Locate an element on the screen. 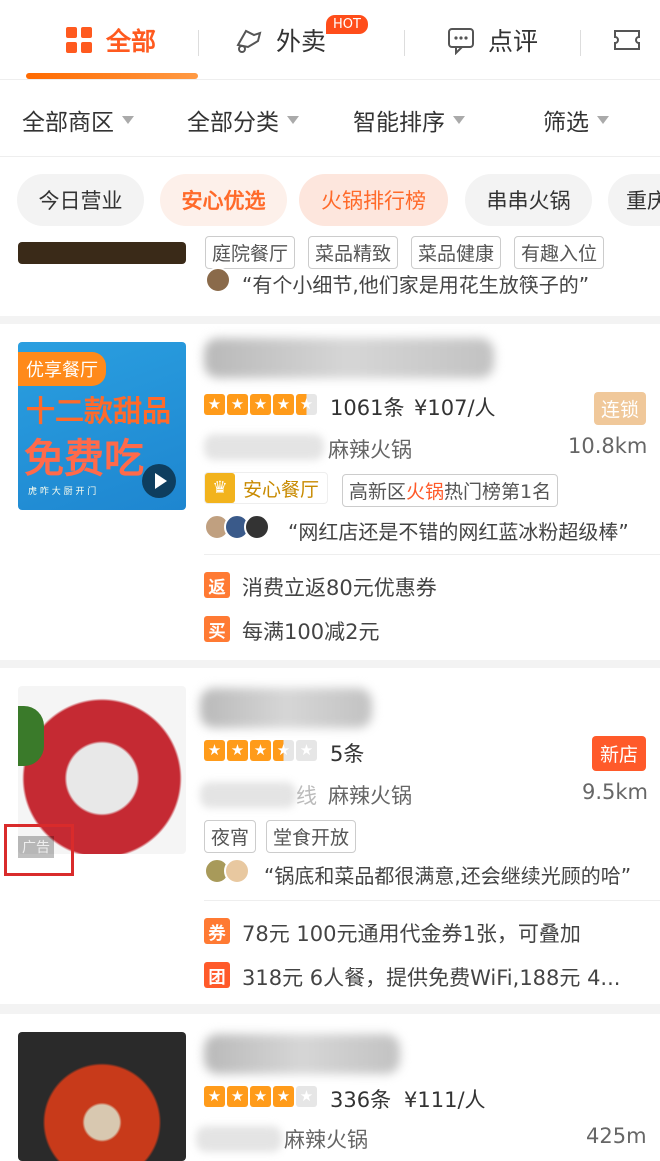  filter-sort-label: 智能排序 is located at coordinates (399, 123).